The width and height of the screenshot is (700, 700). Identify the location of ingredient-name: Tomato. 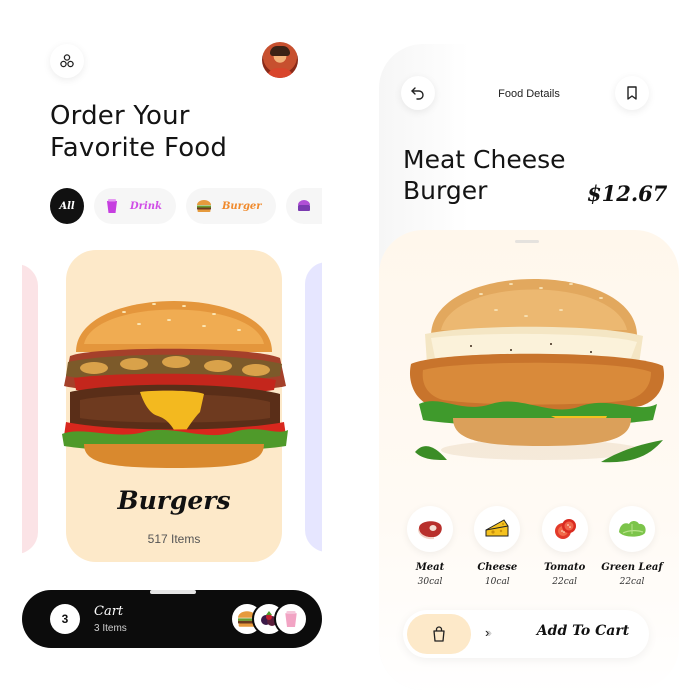
(564, 567).